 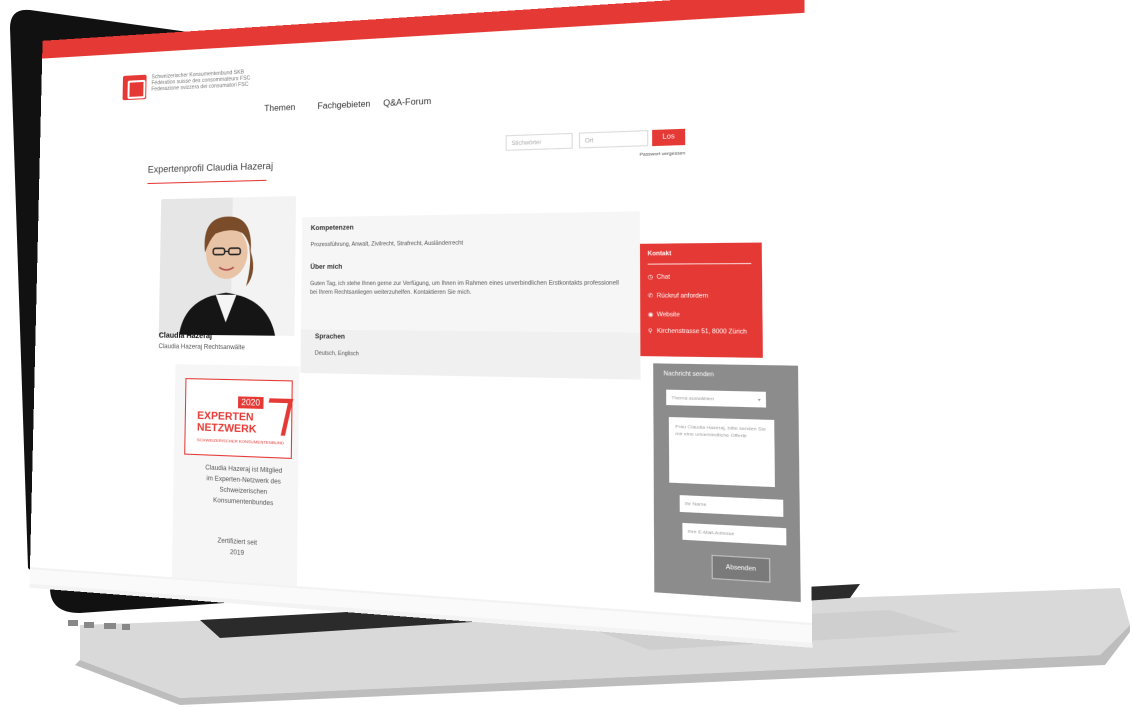 I want to click on profile-photo, so click(x=227, y=266).